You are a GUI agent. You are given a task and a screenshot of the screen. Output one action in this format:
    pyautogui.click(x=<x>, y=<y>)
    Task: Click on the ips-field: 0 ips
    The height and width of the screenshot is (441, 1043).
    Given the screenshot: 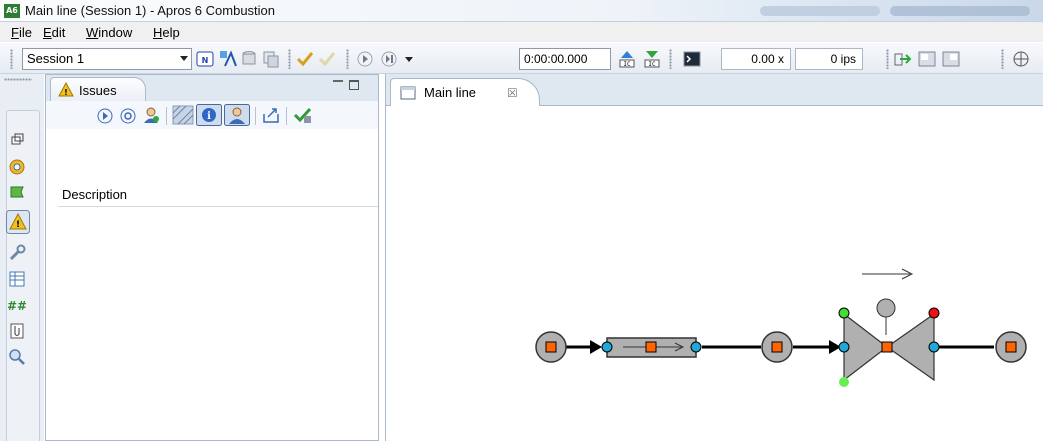 What is the action you would take?
    pyautogui.click(x=829, y=59)
    